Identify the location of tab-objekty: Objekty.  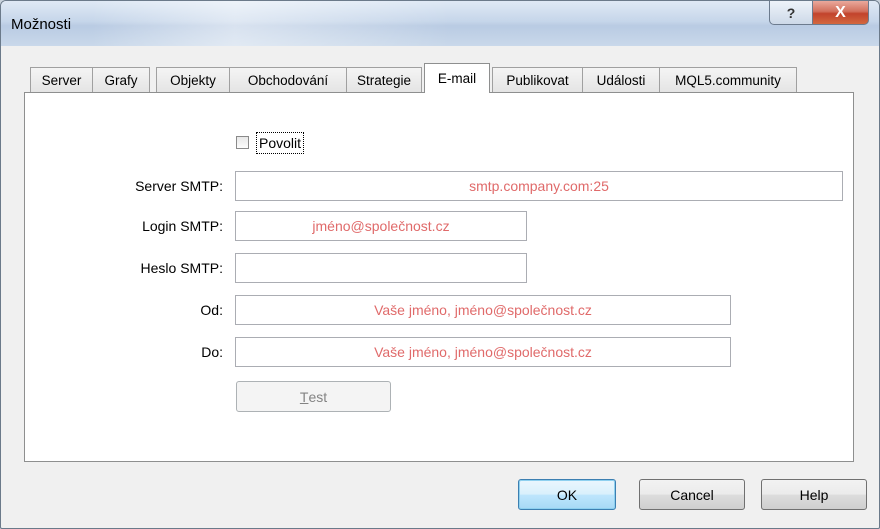
(193, 79).